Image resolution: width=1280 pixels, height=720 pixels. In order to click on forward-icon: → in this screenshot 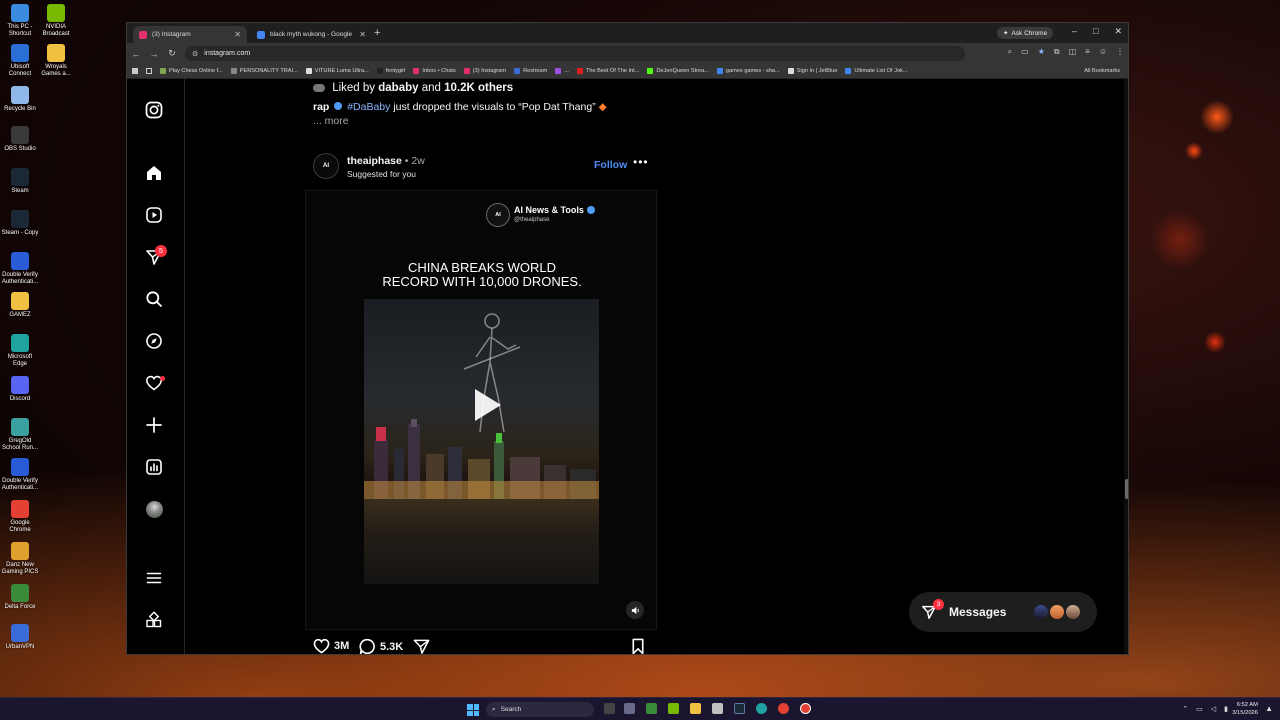, I will do `click(154, 54)`.